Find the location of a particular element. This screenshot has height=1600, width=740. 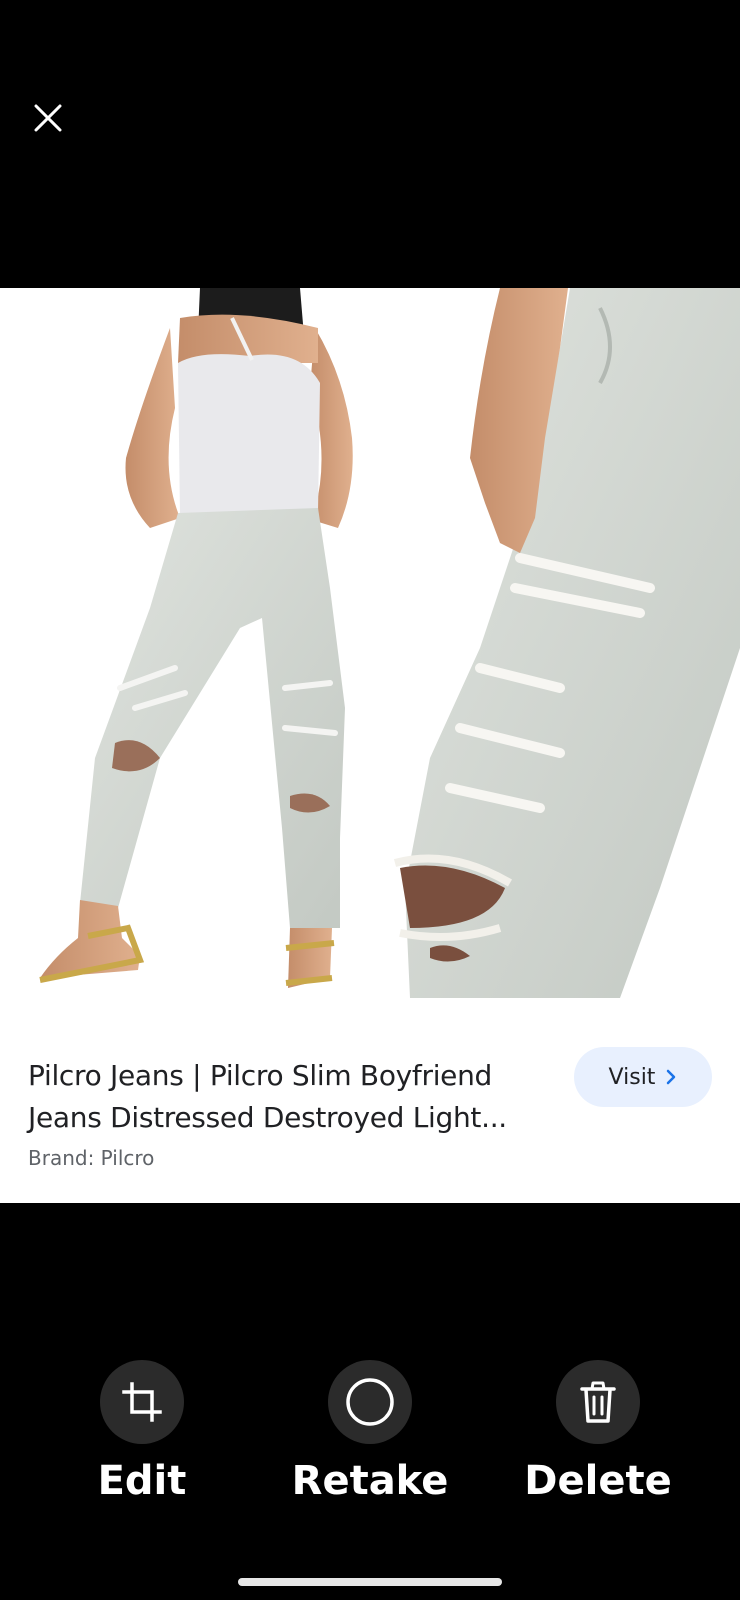

shutter-circle-icon is located at coordinates (370, 1402).